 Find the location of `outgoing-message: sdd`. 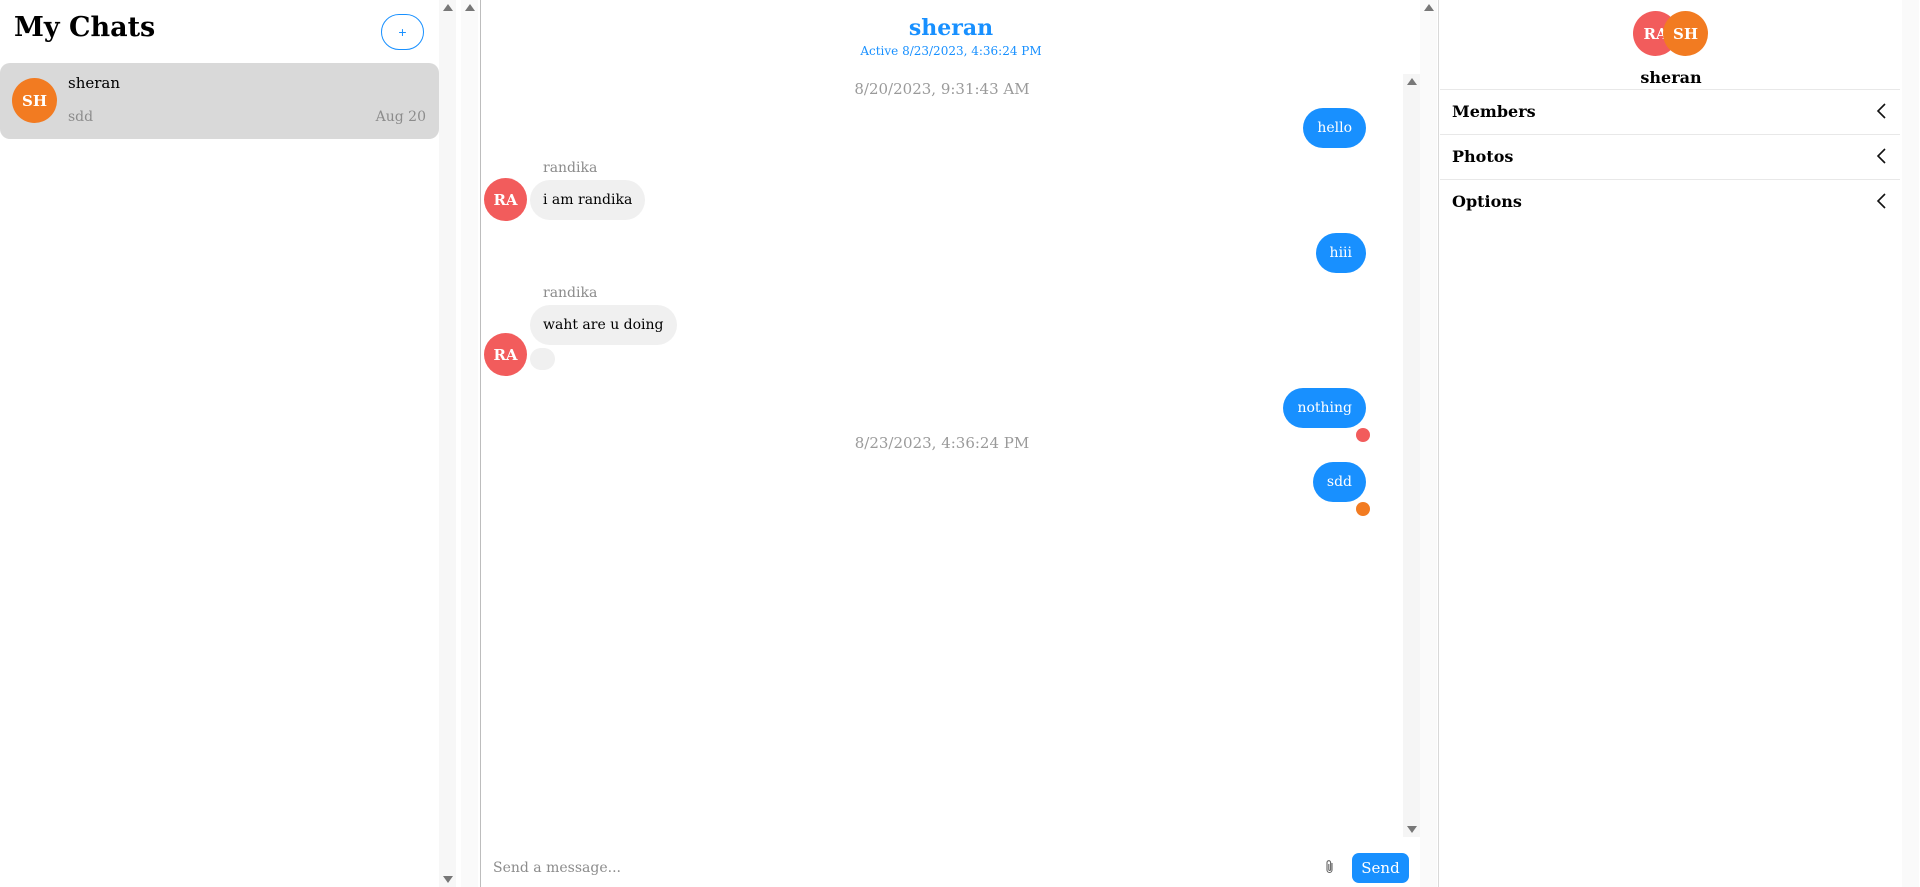

outgoing-message: sdd is located at coordinates (1339, 482).